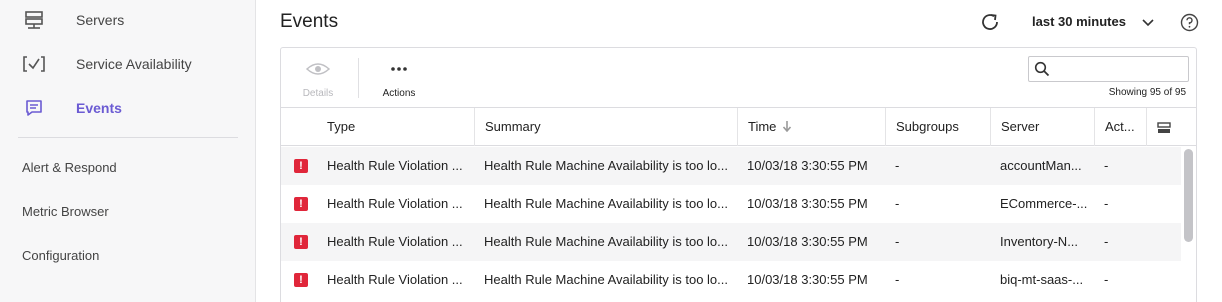 This screenshot has height=302, width=1222. Describe the element at coordinates (128, 137) in the screenshot. I see `sidebar-divider` at that location.